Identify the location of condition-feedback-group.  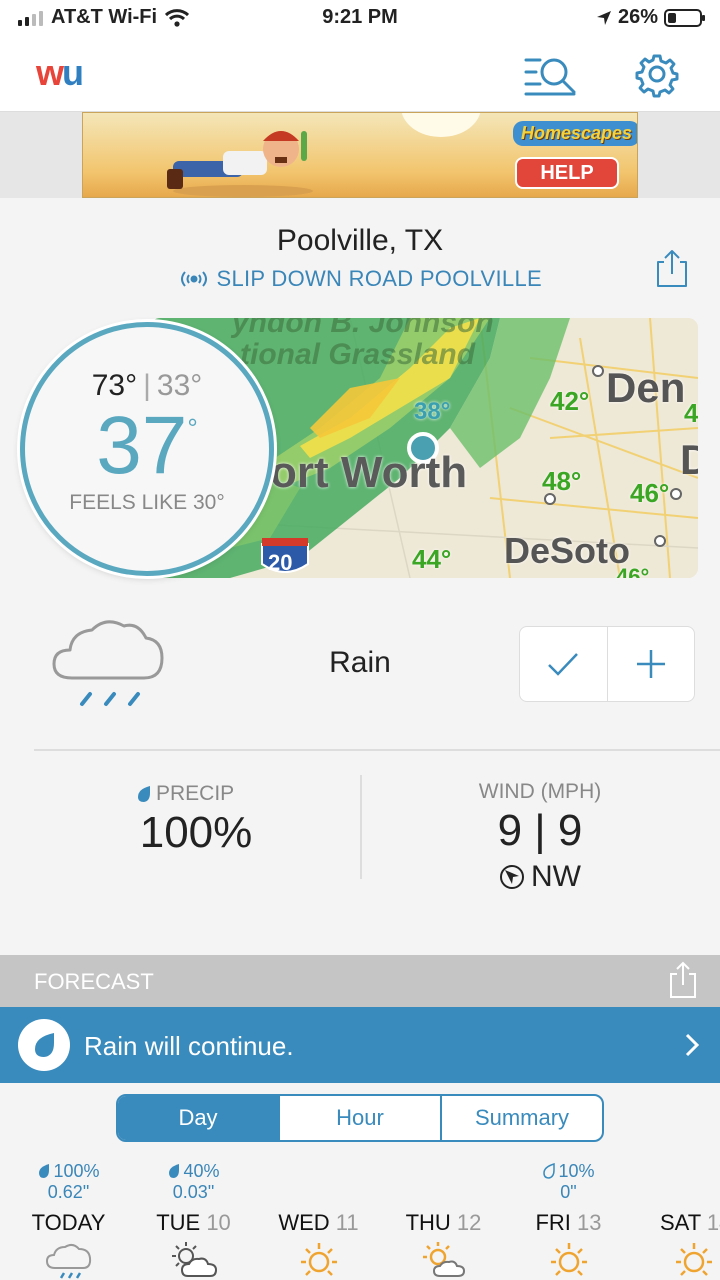
(607, 664).